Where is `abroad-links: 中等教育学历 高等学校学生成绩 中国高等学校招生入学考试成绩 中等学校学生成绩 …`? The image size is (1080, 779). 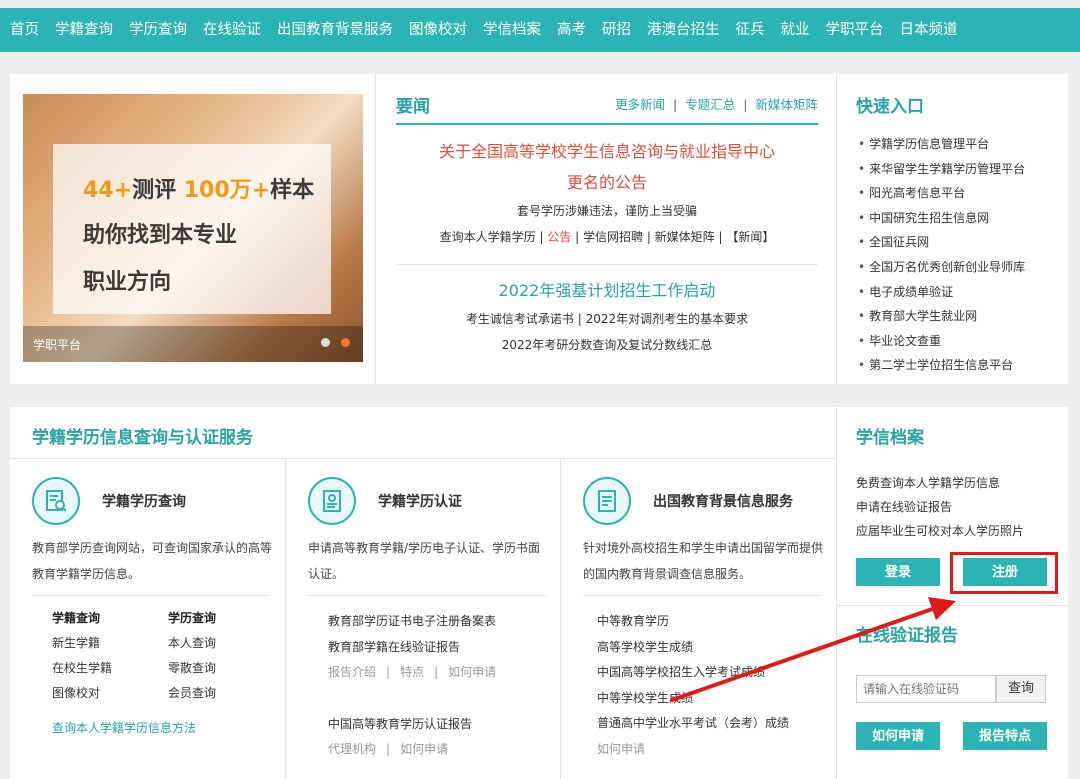
abroad-links: 中等教育学历 高等学校学生成绩 中国高等学校招生入学考试成绩 中等学校学生成绩 … is located at coordinates (693, 685).